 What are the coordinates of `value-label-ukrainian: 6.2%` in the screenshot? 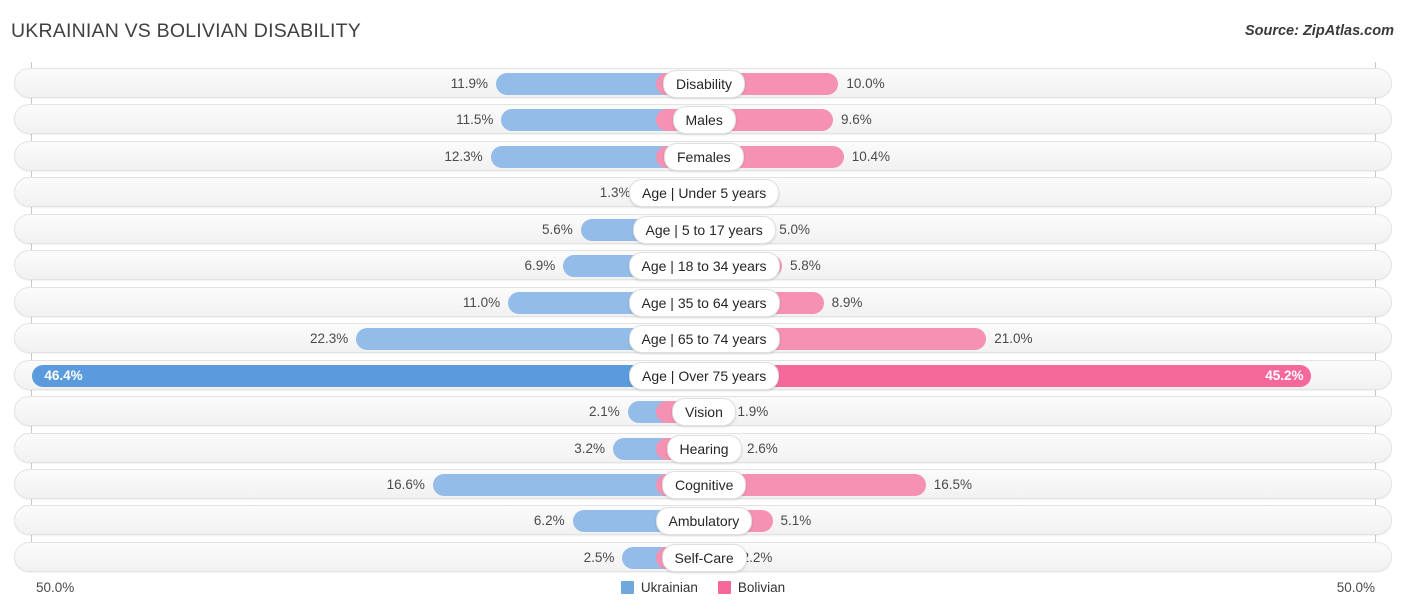 It's located at (549, 521).